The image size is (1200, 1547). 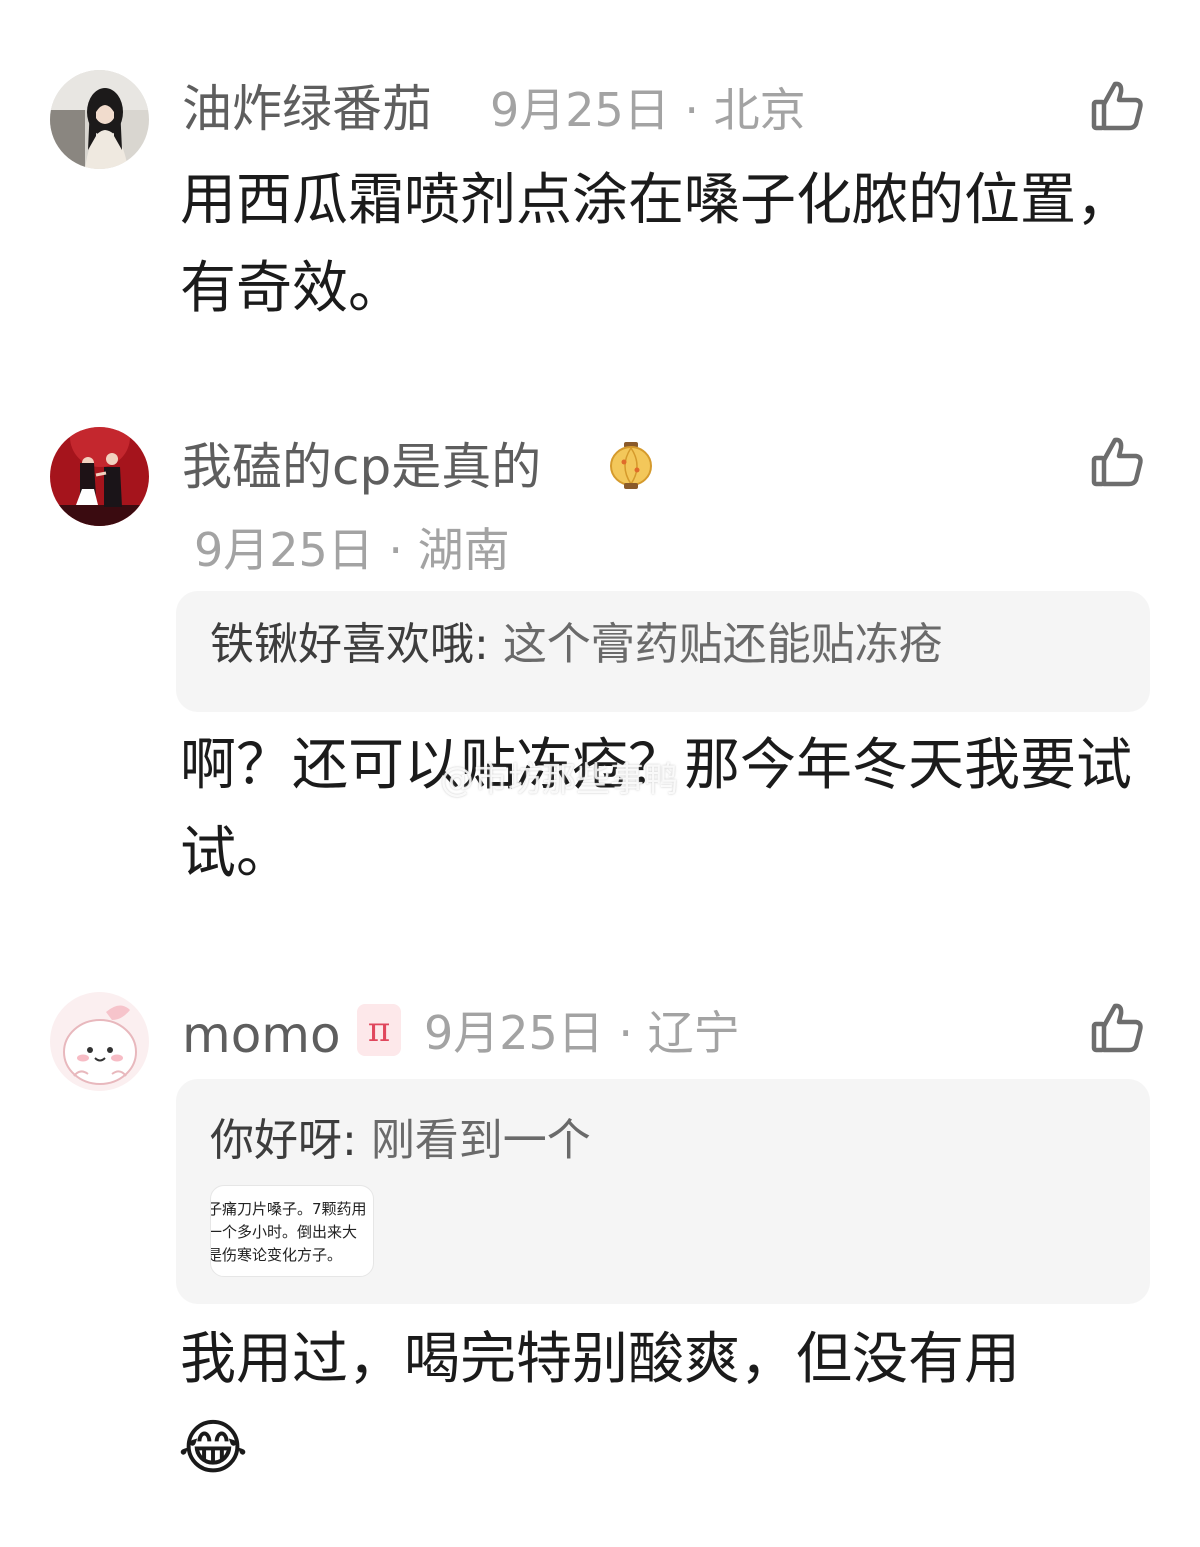 I want to click on quote-line: 你好呀: 刚看到一个, so click(x=400, y=1141).